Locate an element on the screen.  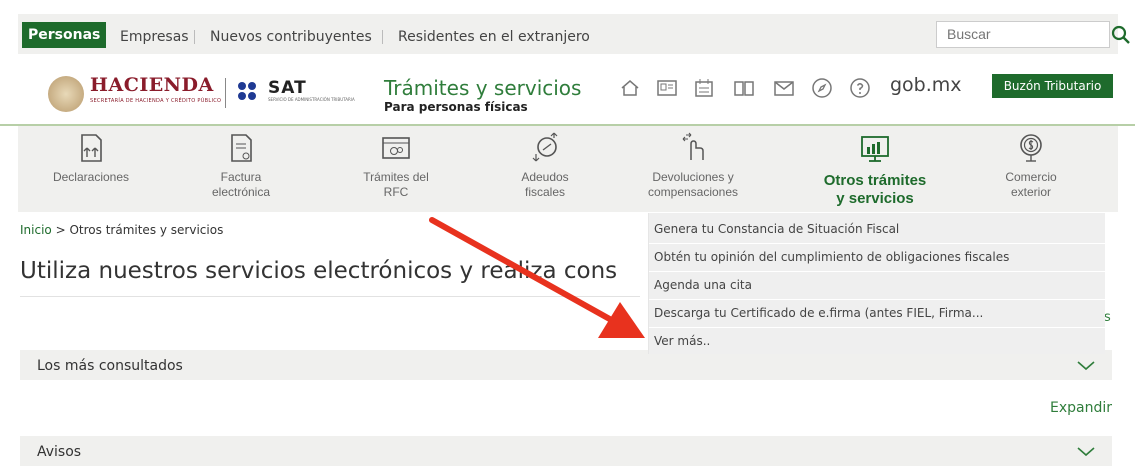
nav-label: Devoluciones y compensaciones is located at coordinates (693, 184).